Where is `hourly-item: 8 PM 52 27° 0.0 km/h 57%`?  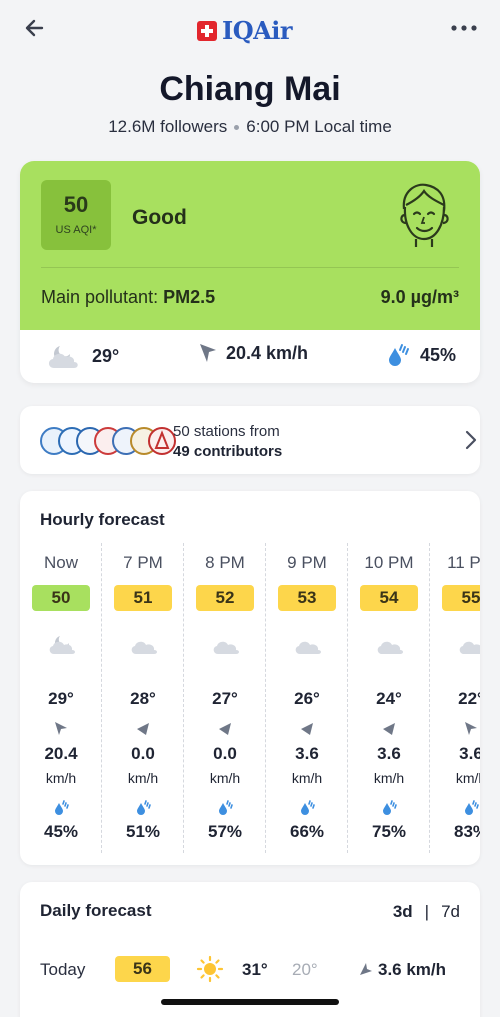 hourly-item: 8 PM 52 27° 0.0 km/h 57% is located at coordinates (225, 698).